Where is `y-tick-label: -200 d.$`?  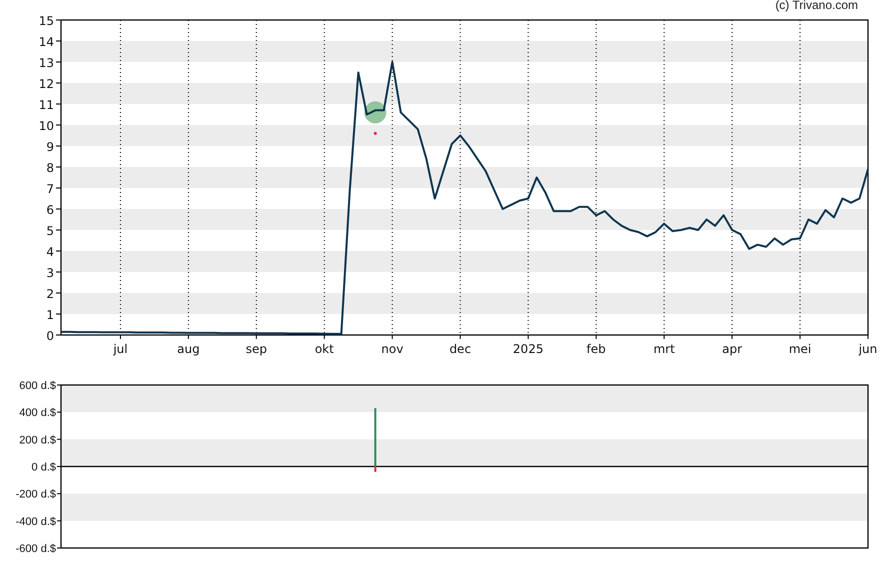
y-tick-label: -200 d.$ is located at coordinates (36, 494).